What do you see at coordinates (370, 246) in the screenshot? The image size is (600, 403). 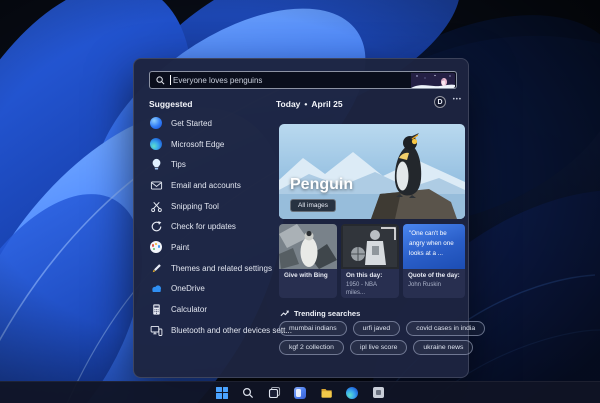 I see `on-this-day-photo` at bounding box center [370, 246].